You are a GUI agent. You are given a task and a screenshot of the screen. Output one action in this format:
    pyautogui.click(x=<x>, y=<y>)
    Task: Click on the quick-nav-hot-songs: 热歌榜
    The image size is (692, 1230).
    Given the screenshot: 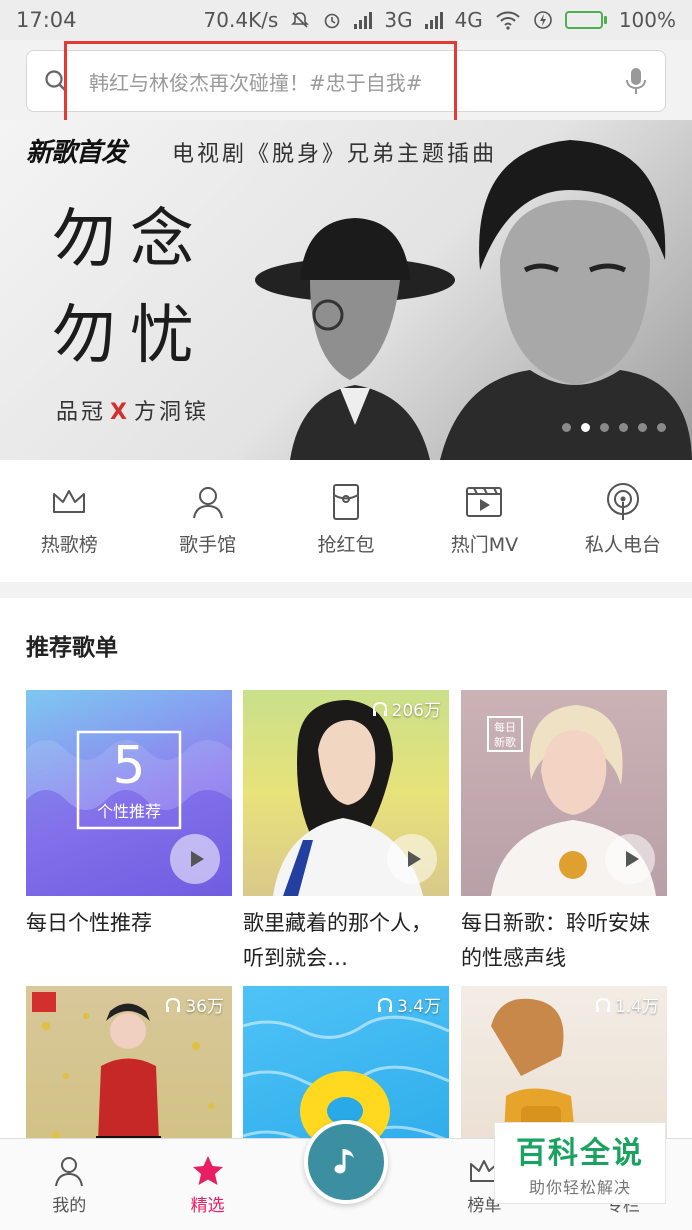 What is the action you would take?
    pyautogui.click(x=69, y=521)
    